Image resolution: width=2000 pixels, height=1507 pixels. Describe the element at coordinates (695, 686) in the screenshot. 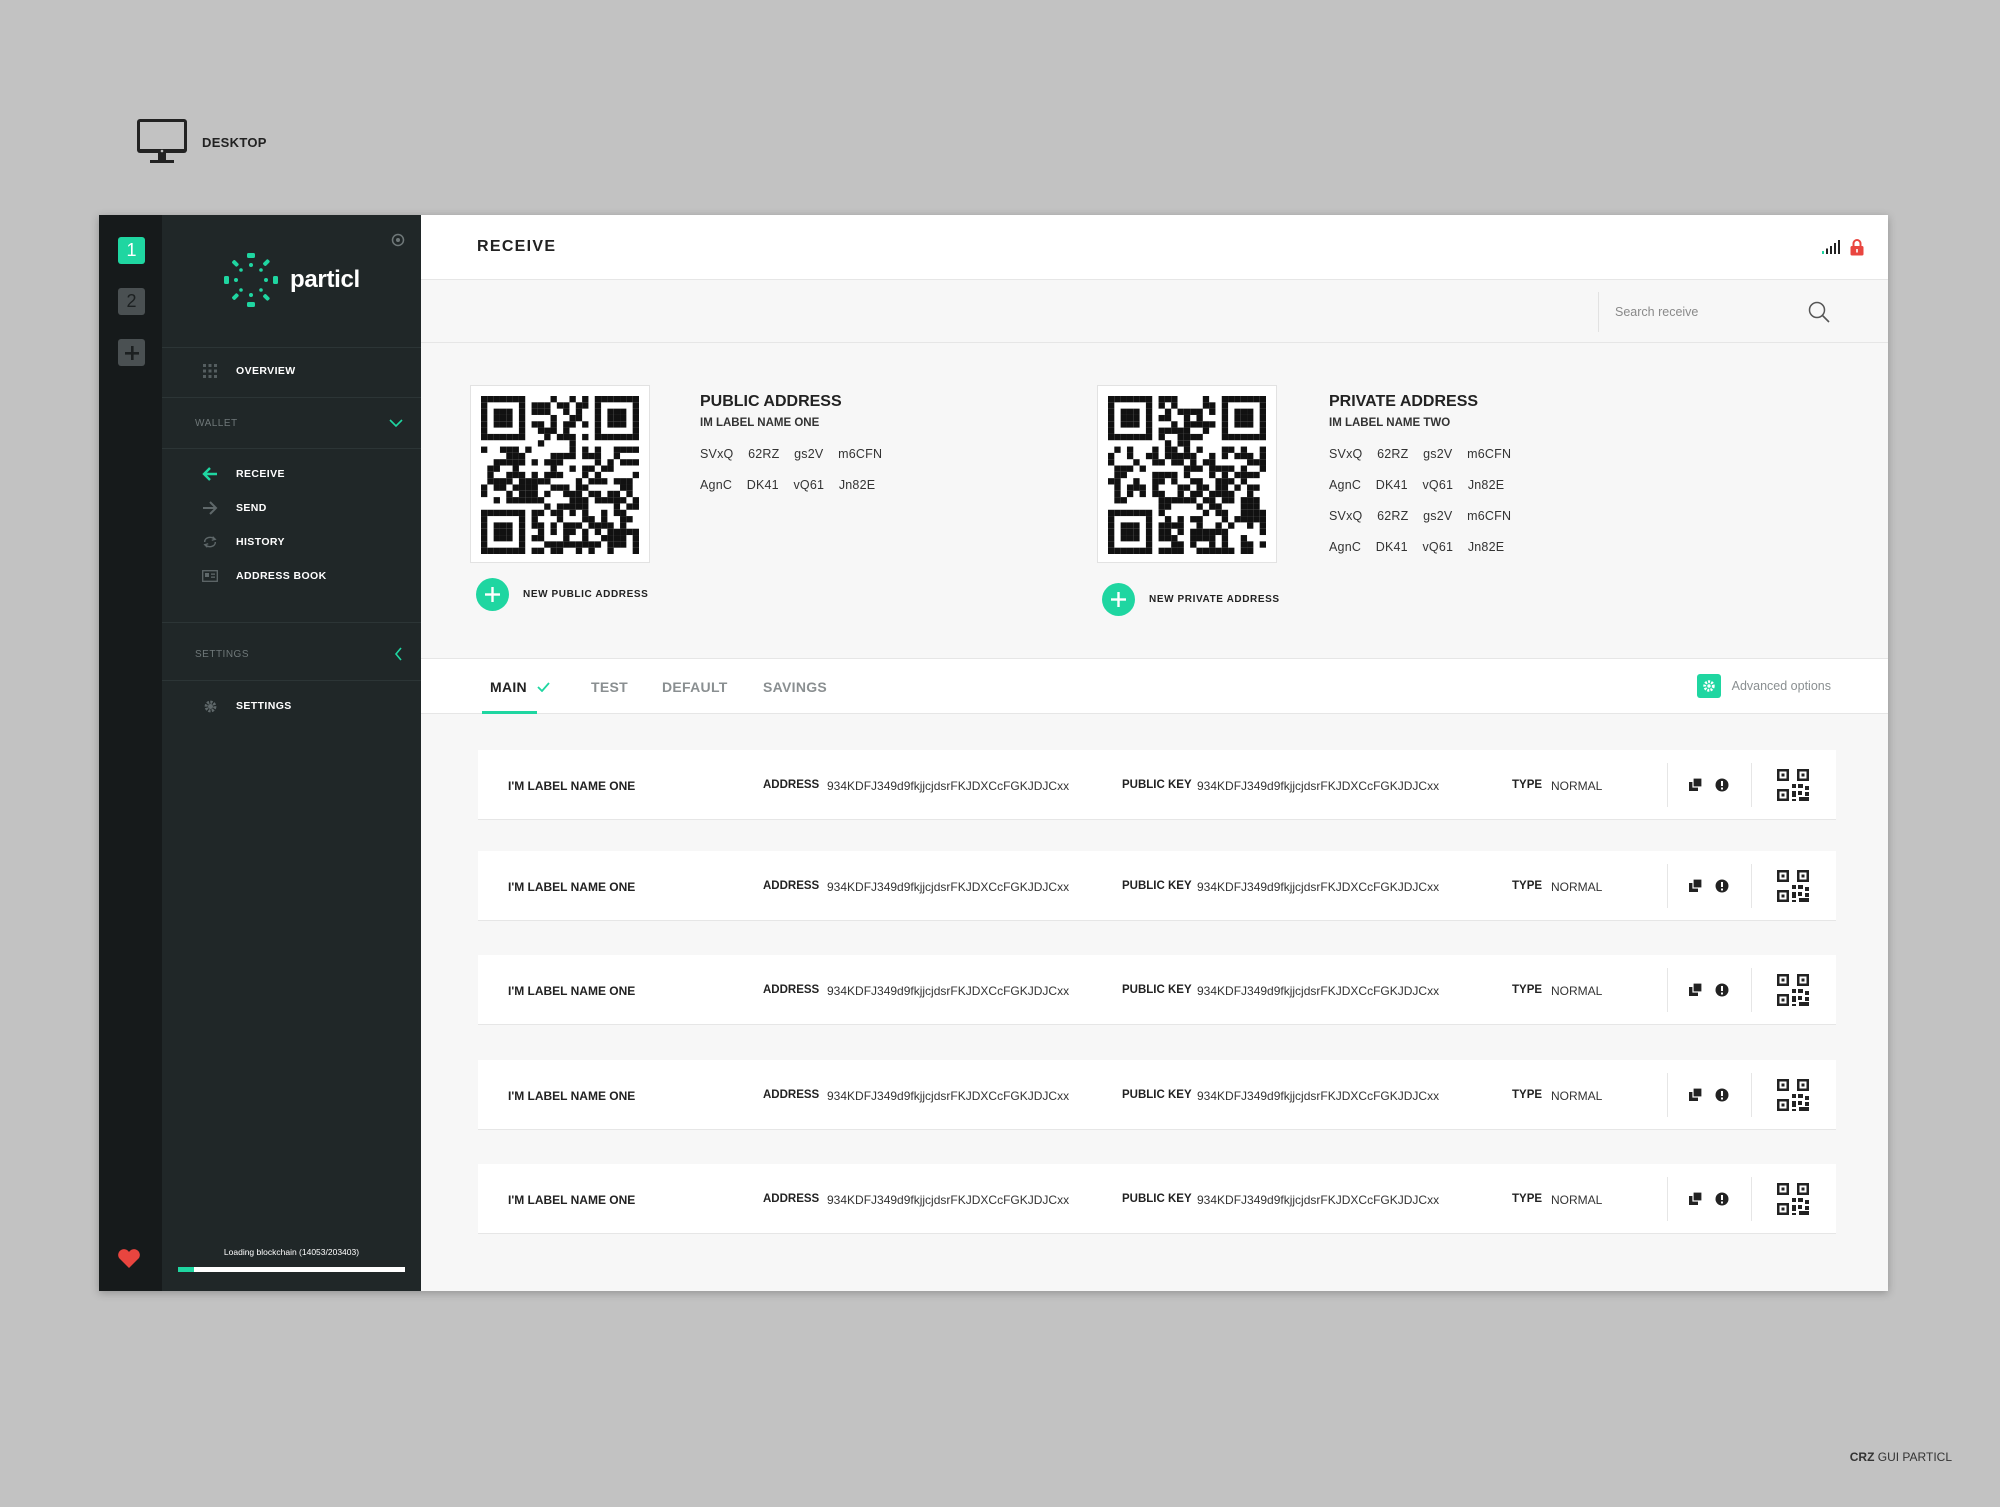

I see `tab-default: DEFAULT` at that location.